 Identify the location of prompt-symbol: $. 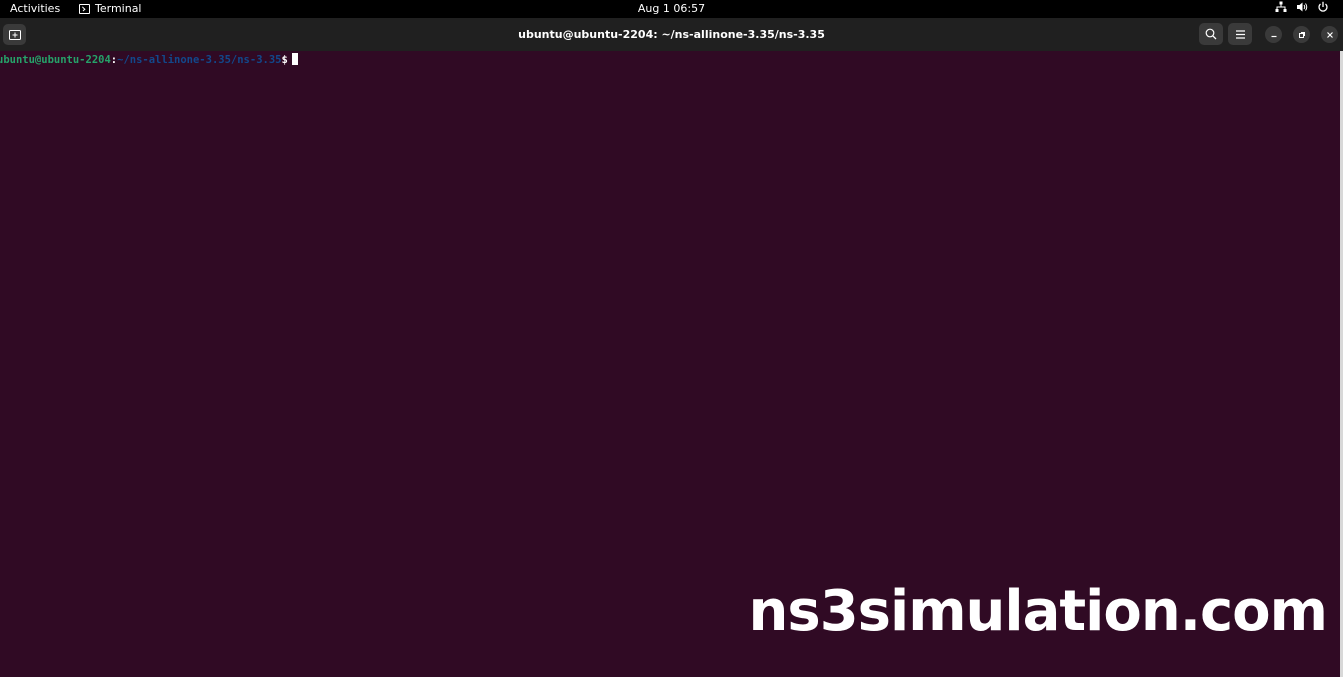
(284, 60).